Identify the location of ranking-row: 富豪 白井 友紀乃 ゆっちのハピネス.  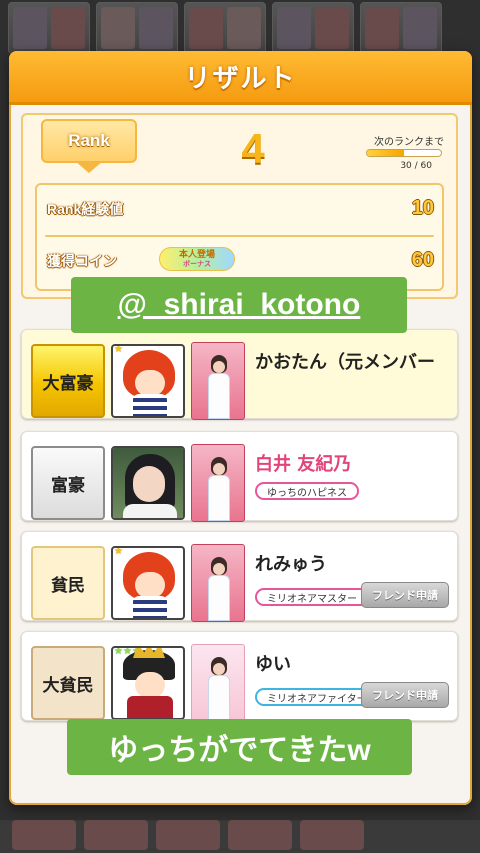
(239, 476).